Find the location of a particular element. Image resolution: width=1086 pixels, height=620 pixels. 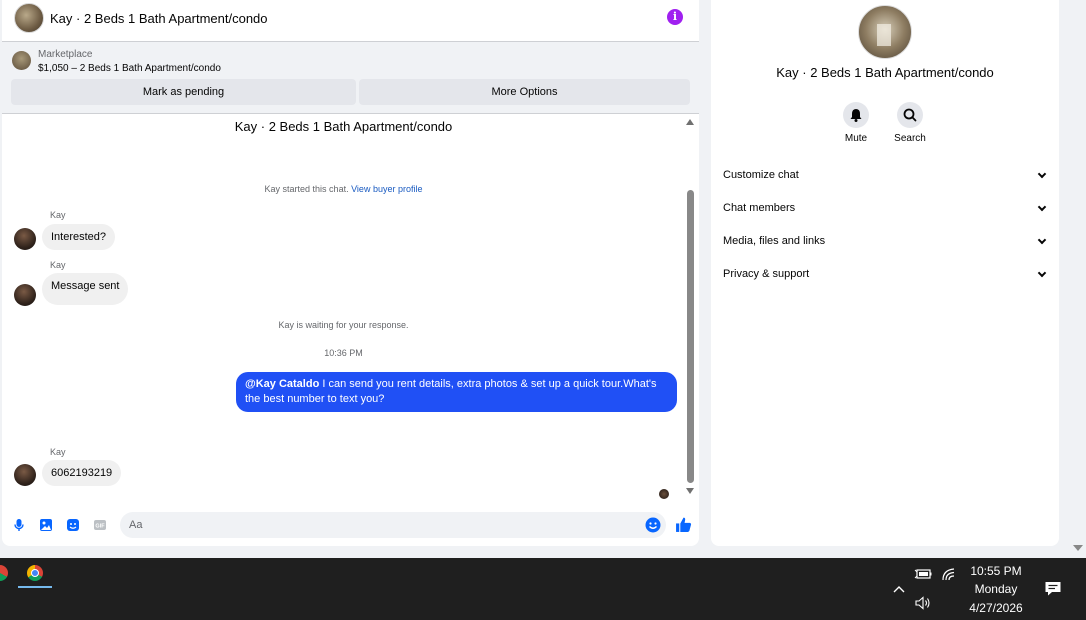

gif-icon: GIF is located at coordinates (100, 525).